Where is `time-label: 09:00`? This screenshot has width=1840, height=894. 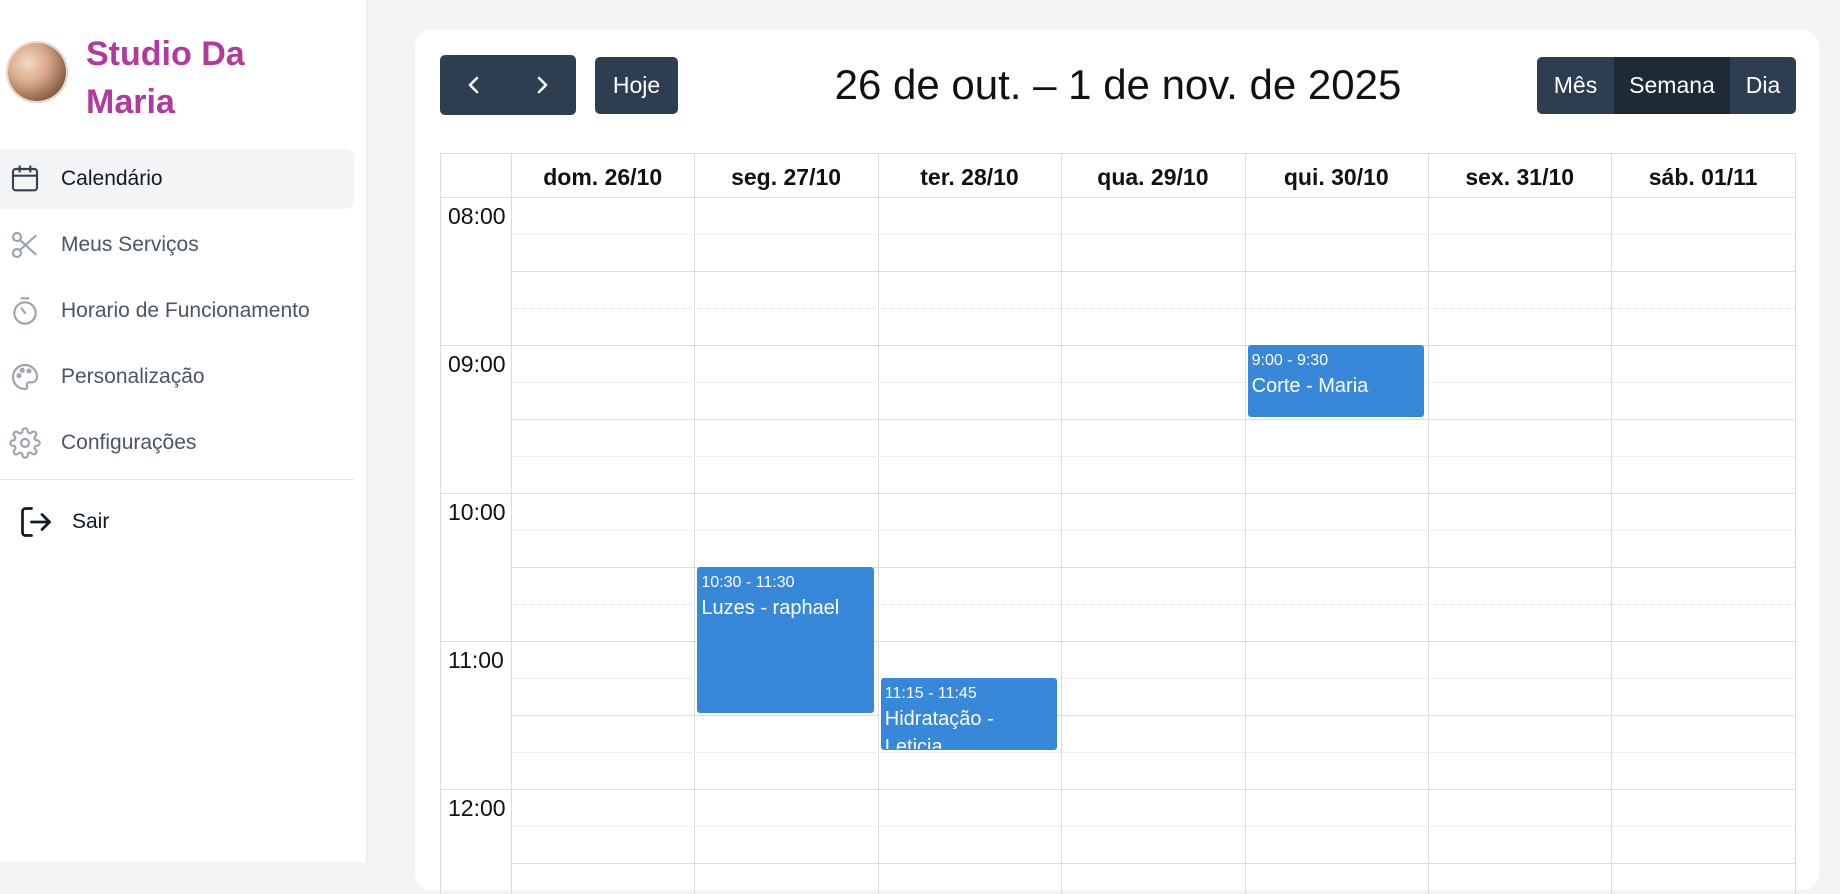 time-label: 09:00 is located at coordinates (477, 364).